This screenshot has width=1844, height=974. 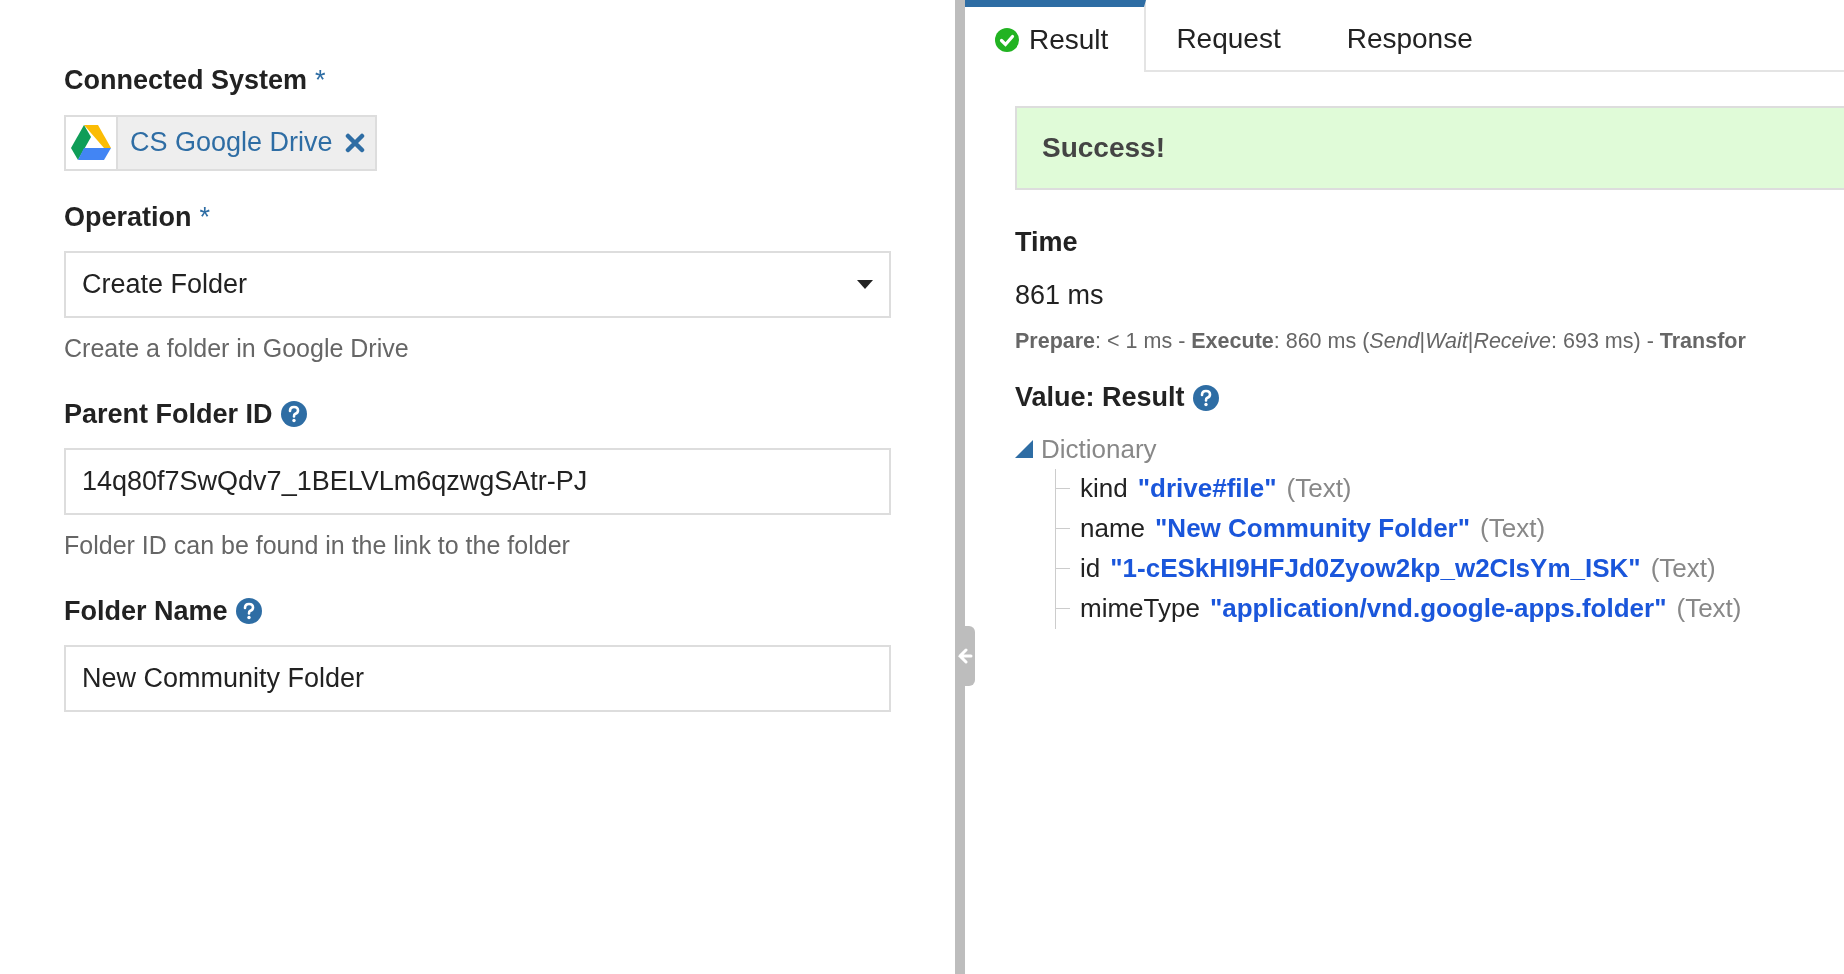 What do you see at coordinates (1100, 398) in the screenshot?
I see `section-heading: Value: Result` at bounding box center [1100, 398].